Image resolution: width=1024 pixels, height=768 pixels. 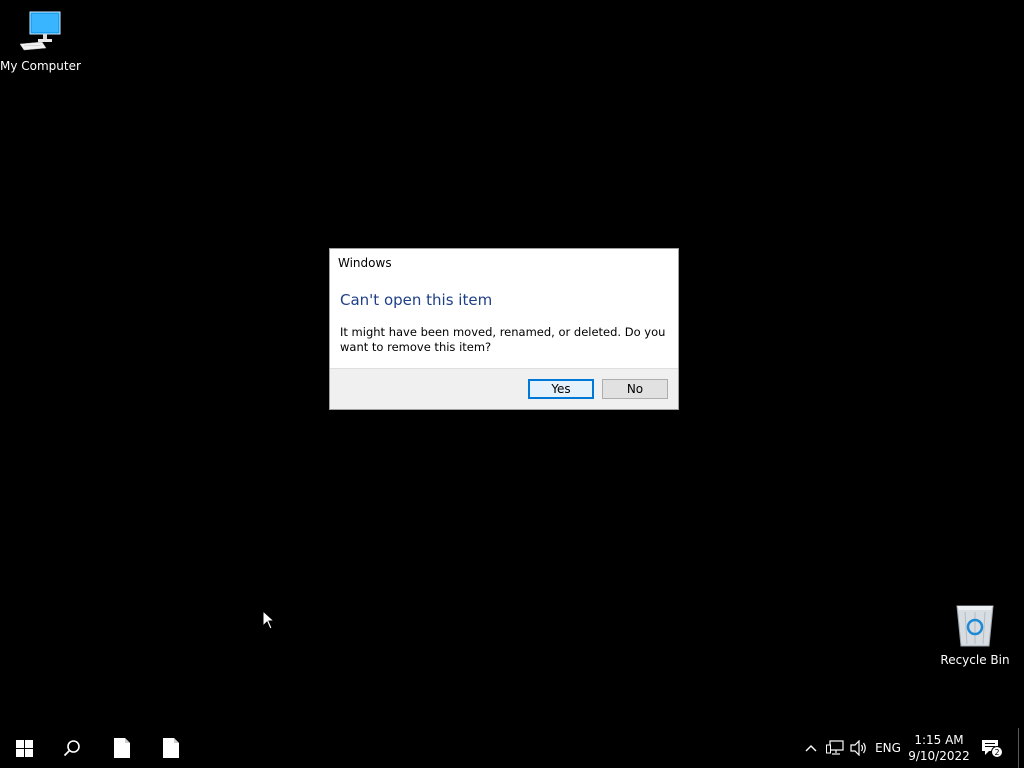 I want to click on chevron-up-icon, so click(x=811, y=748).